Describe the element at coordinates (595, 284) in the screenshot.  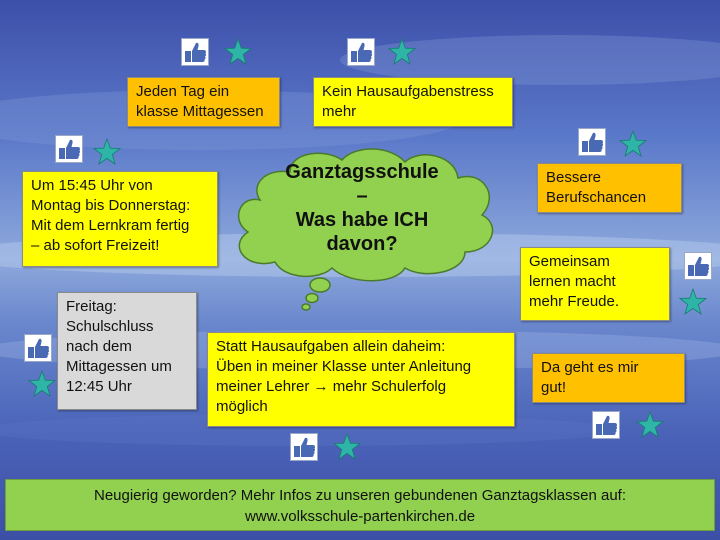
I see `box-gemeinsam: Gemeinsam lernen macht mehr Freude.` at that location.